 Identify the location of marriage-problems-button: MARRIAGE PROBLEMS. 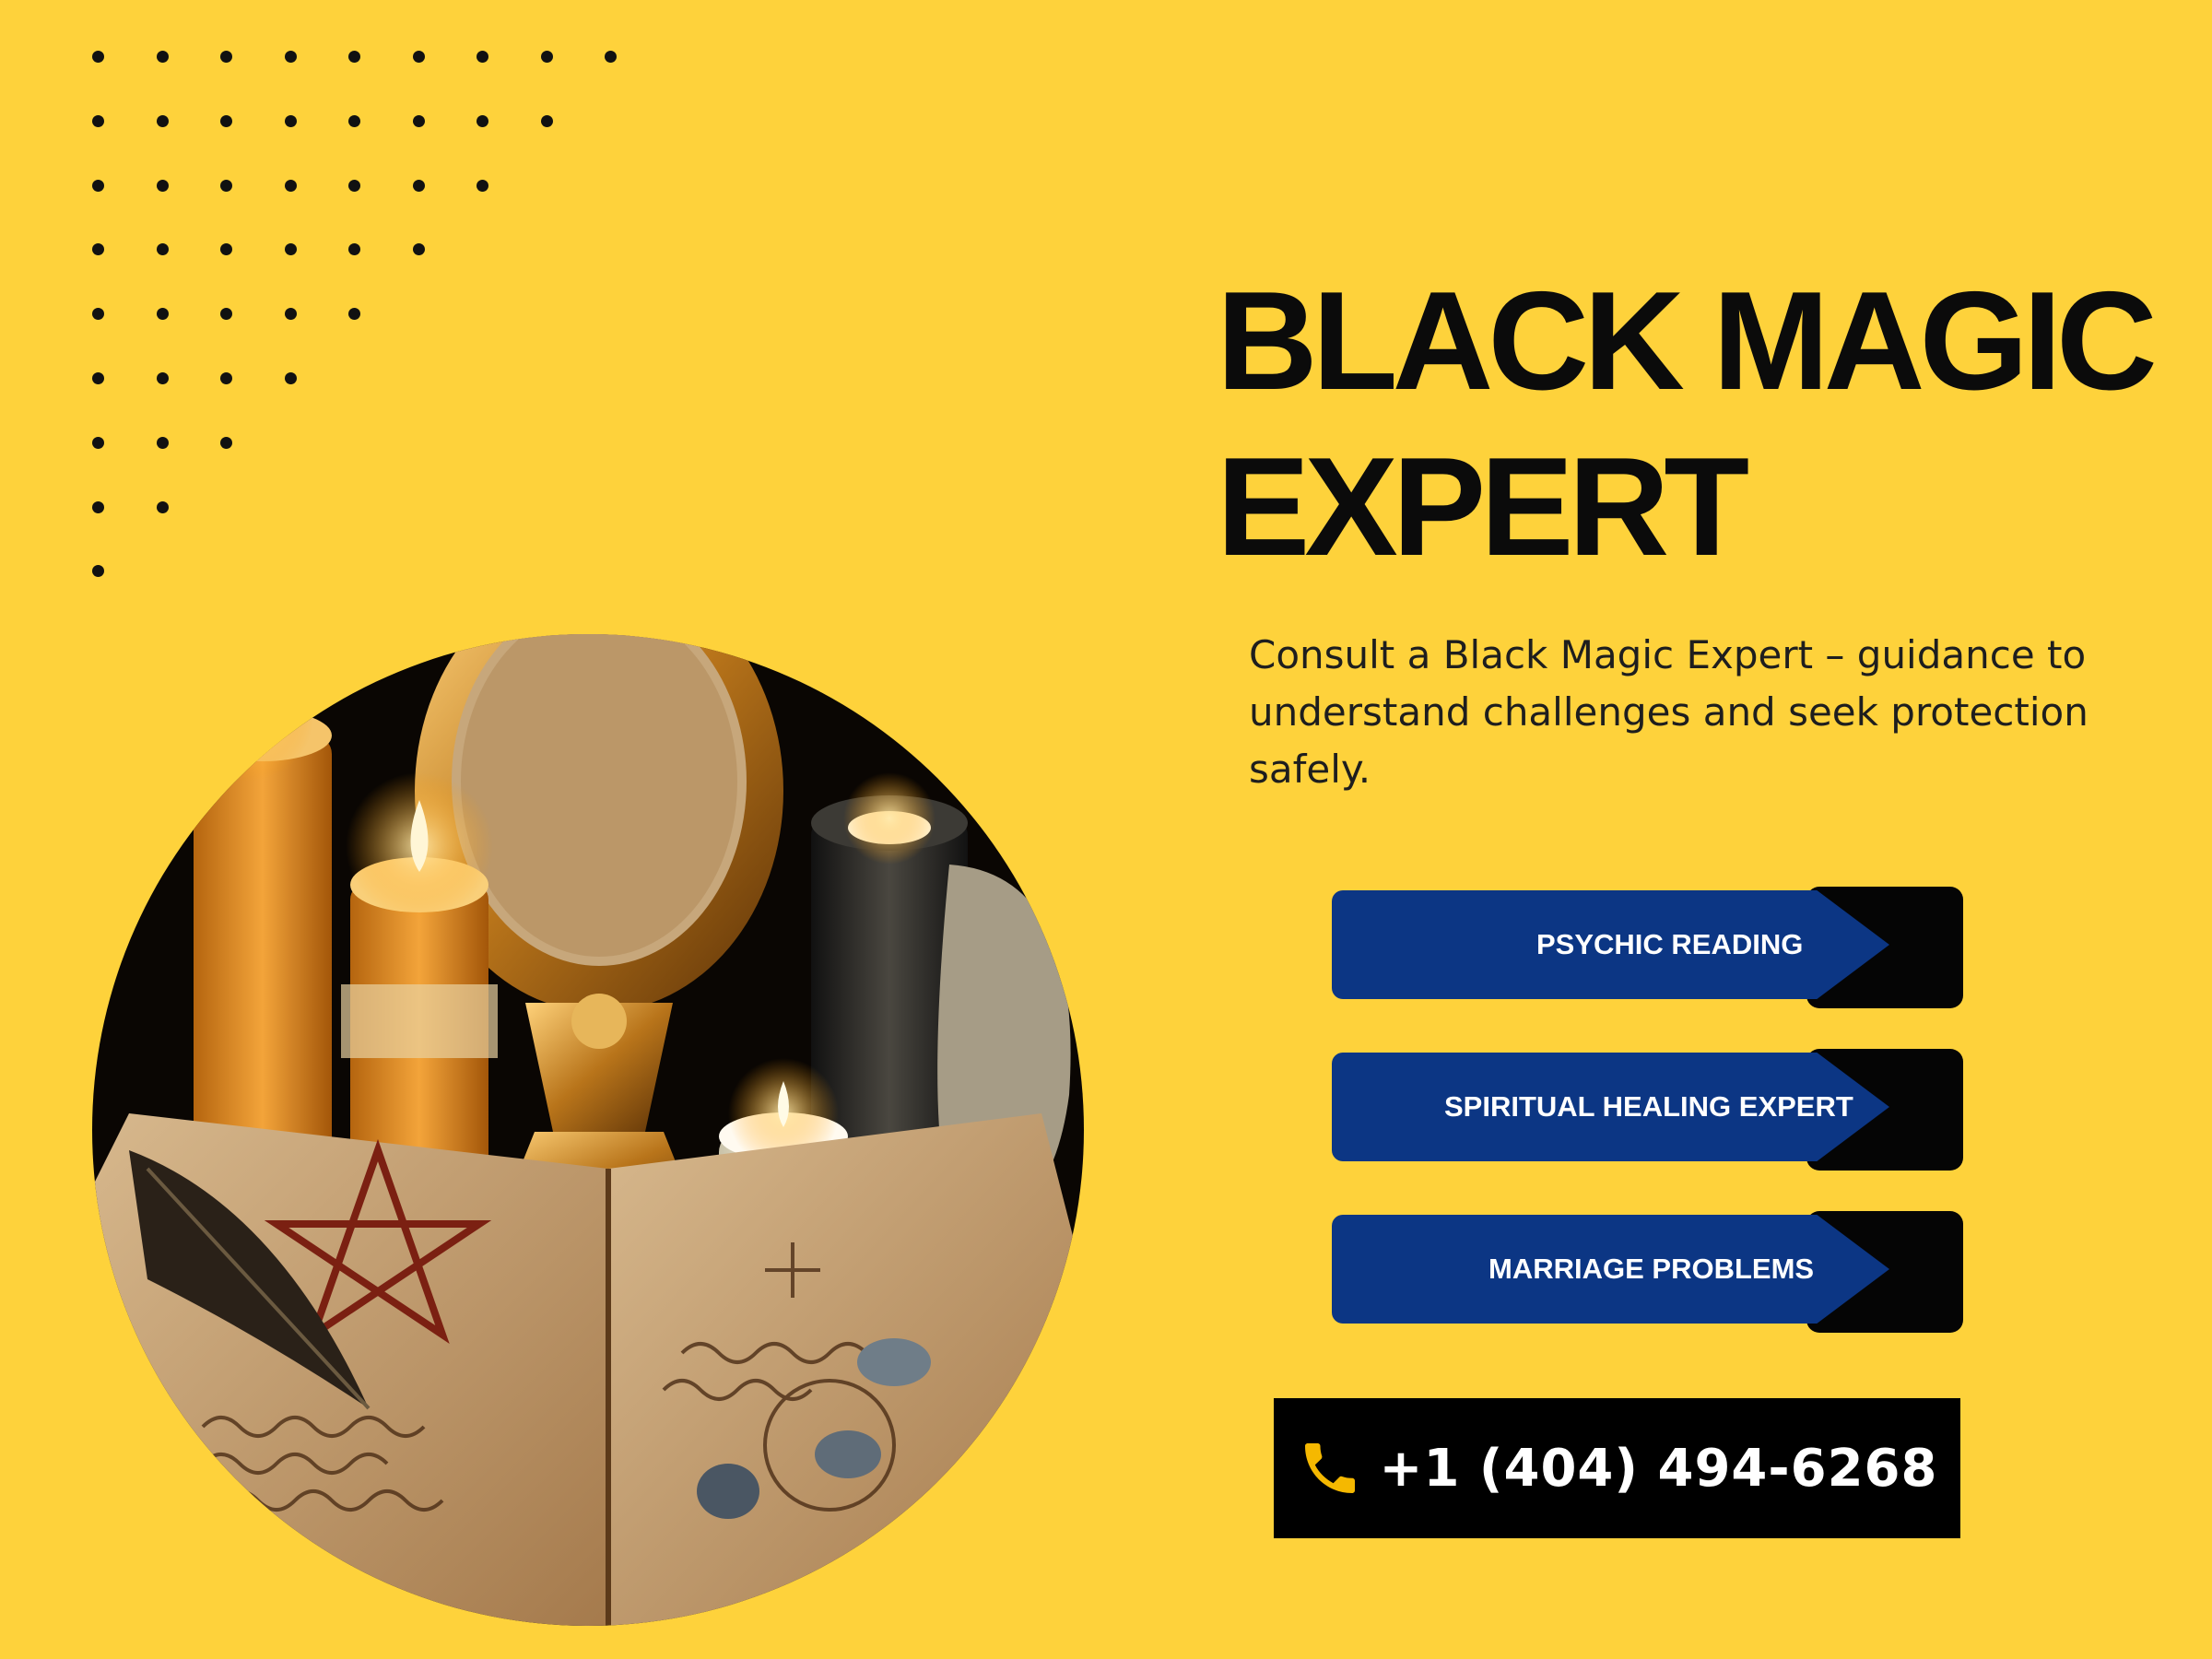
(1647, 1272).